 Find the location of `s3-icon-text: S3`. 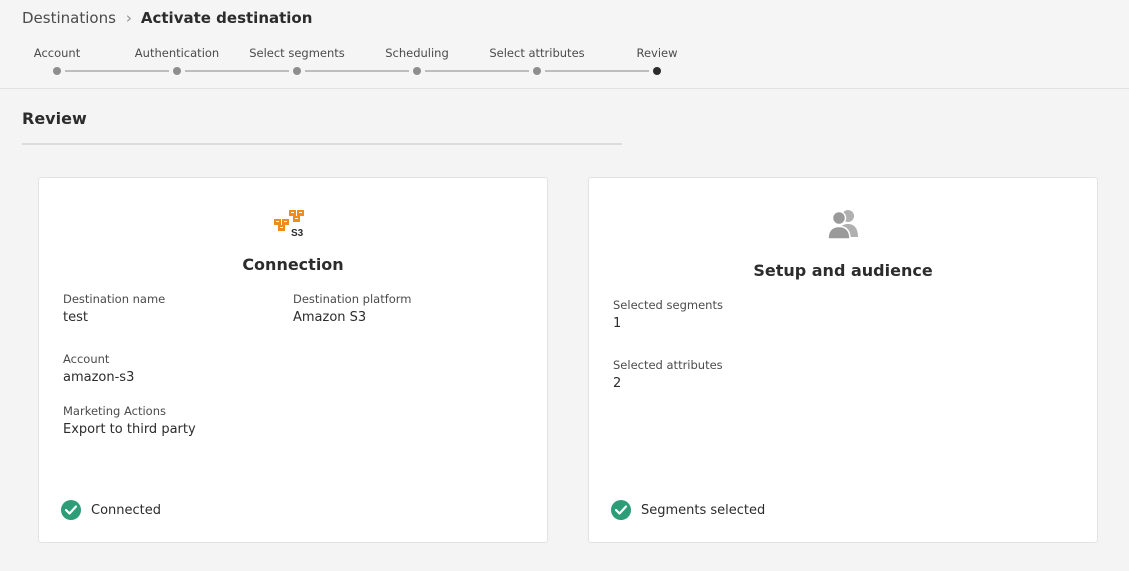

s3-icon-text: S3 is located at coordinates (297, 233).